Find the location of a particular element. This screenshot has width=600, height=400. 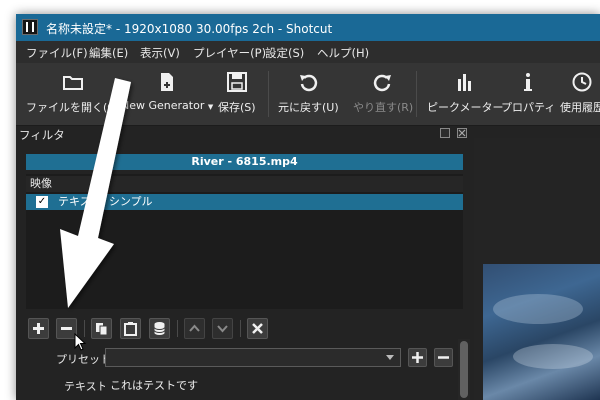

menu-player: プレイヤー(P) is located at coordinates (229, 53).